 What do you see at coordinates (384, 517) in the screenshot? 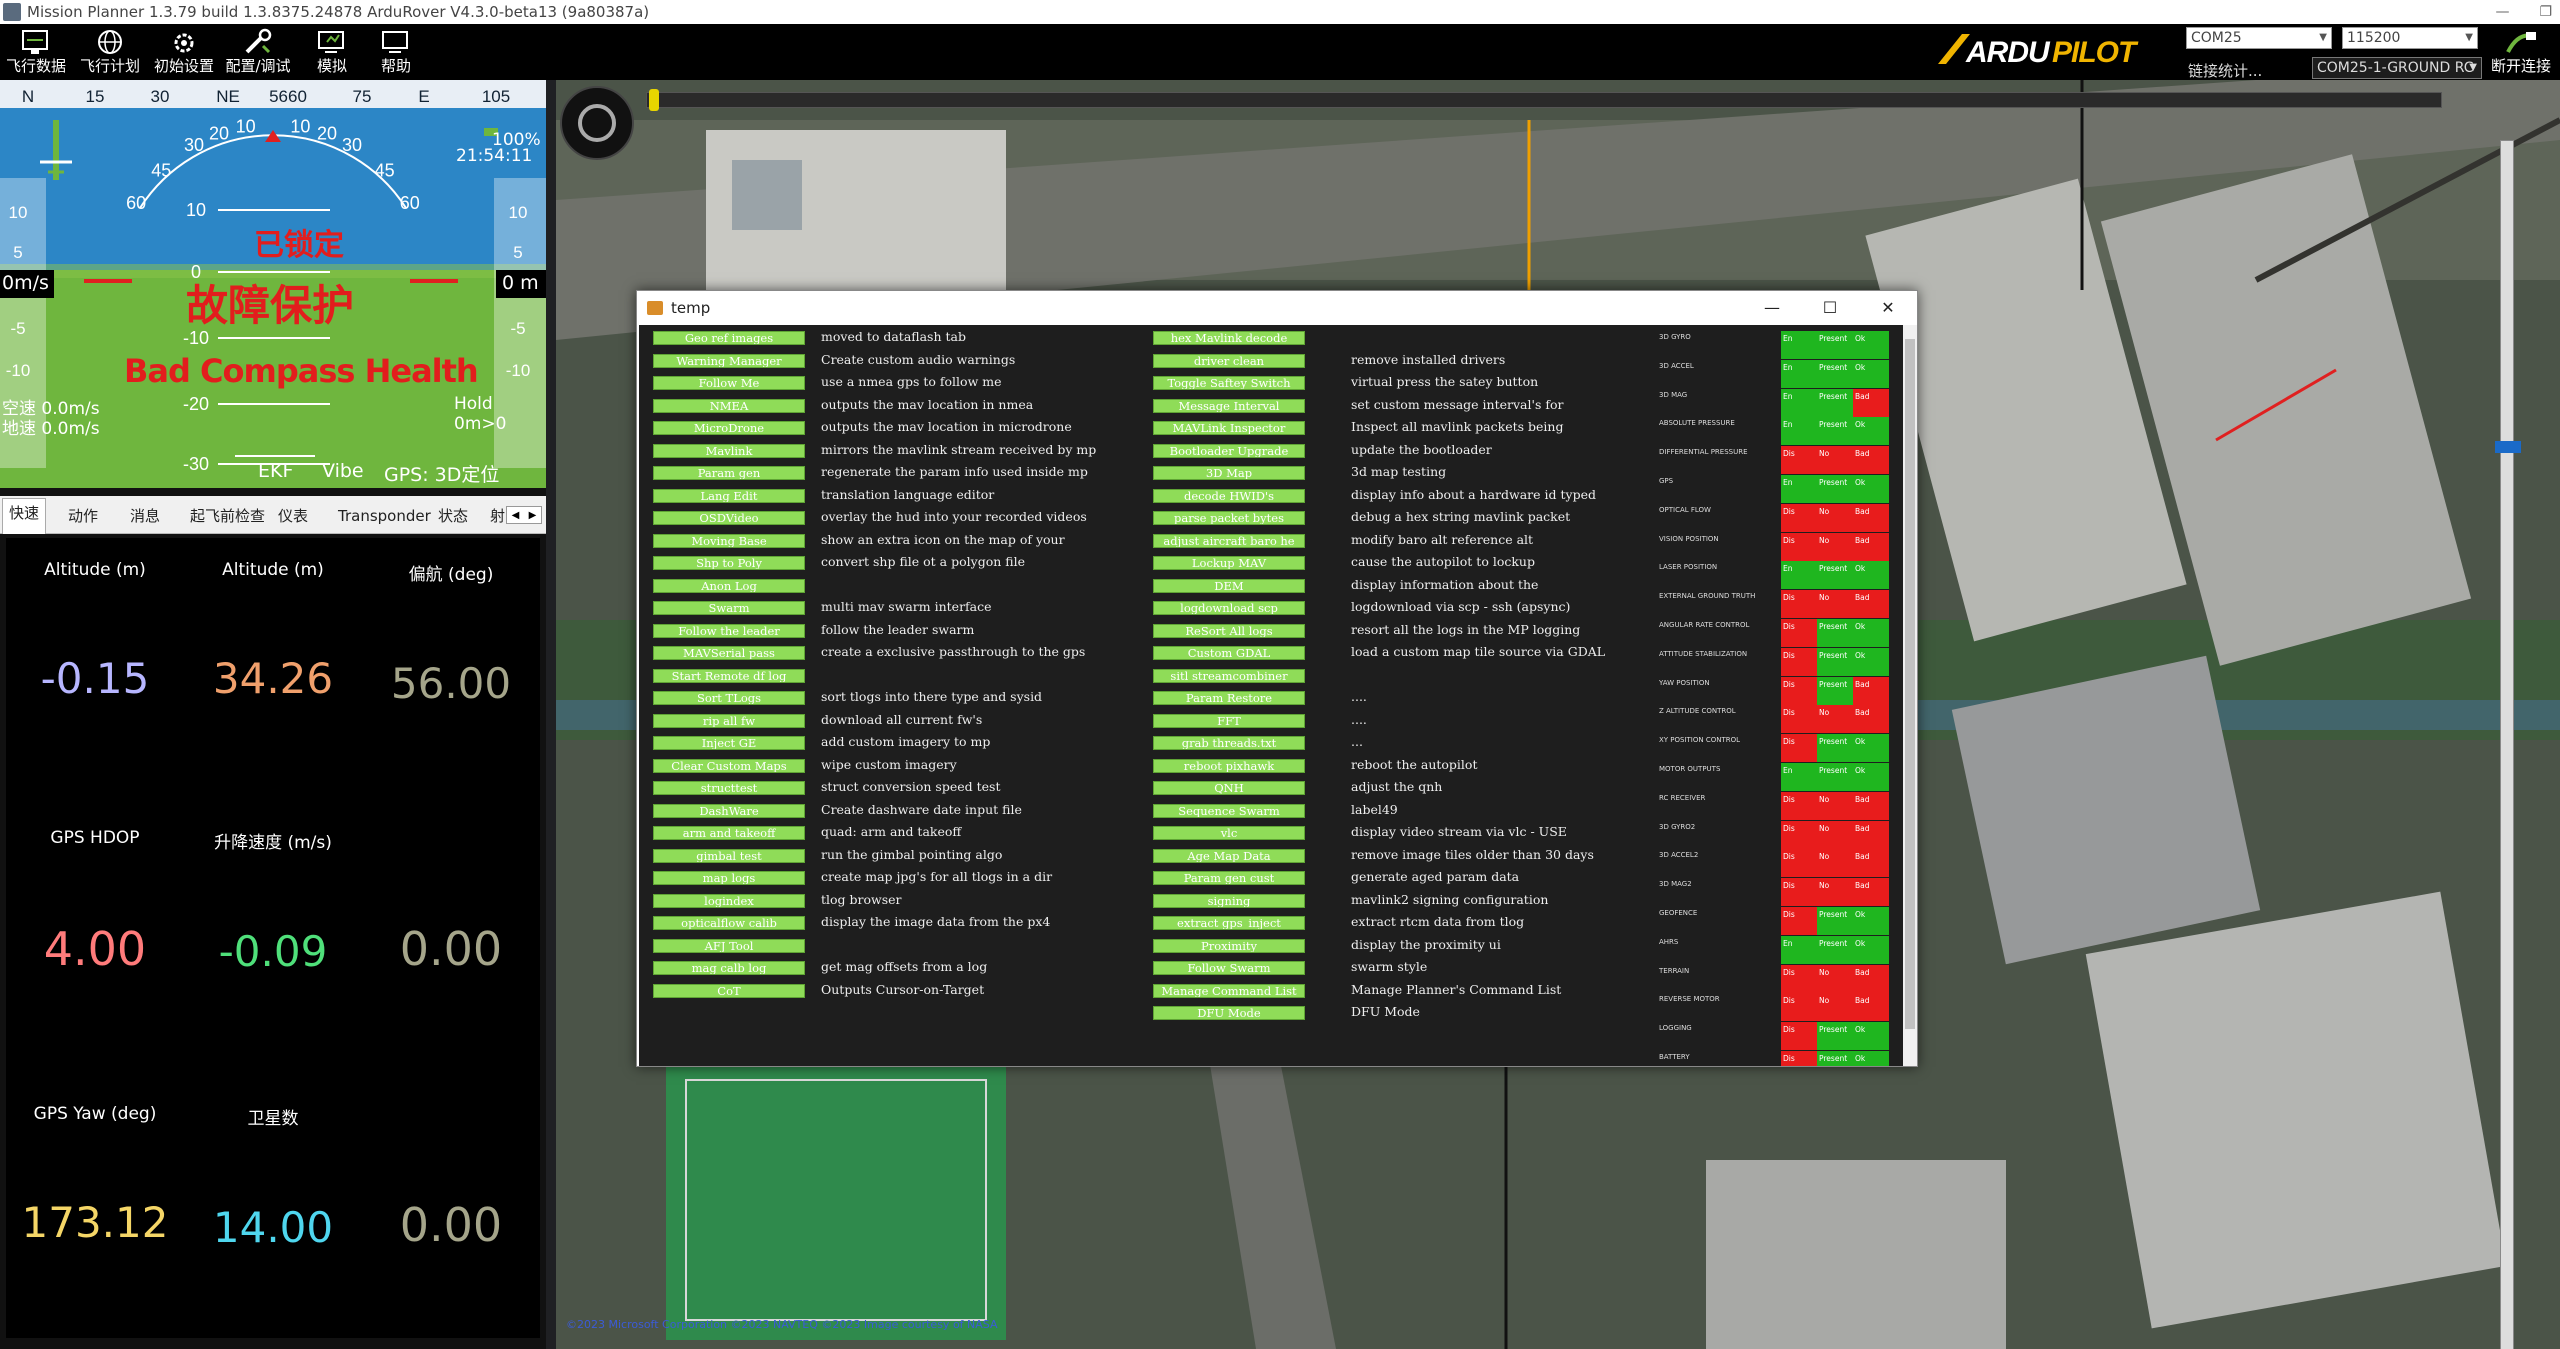
I see `tab-transponder: Transponder` at bounding box center [384, 517].